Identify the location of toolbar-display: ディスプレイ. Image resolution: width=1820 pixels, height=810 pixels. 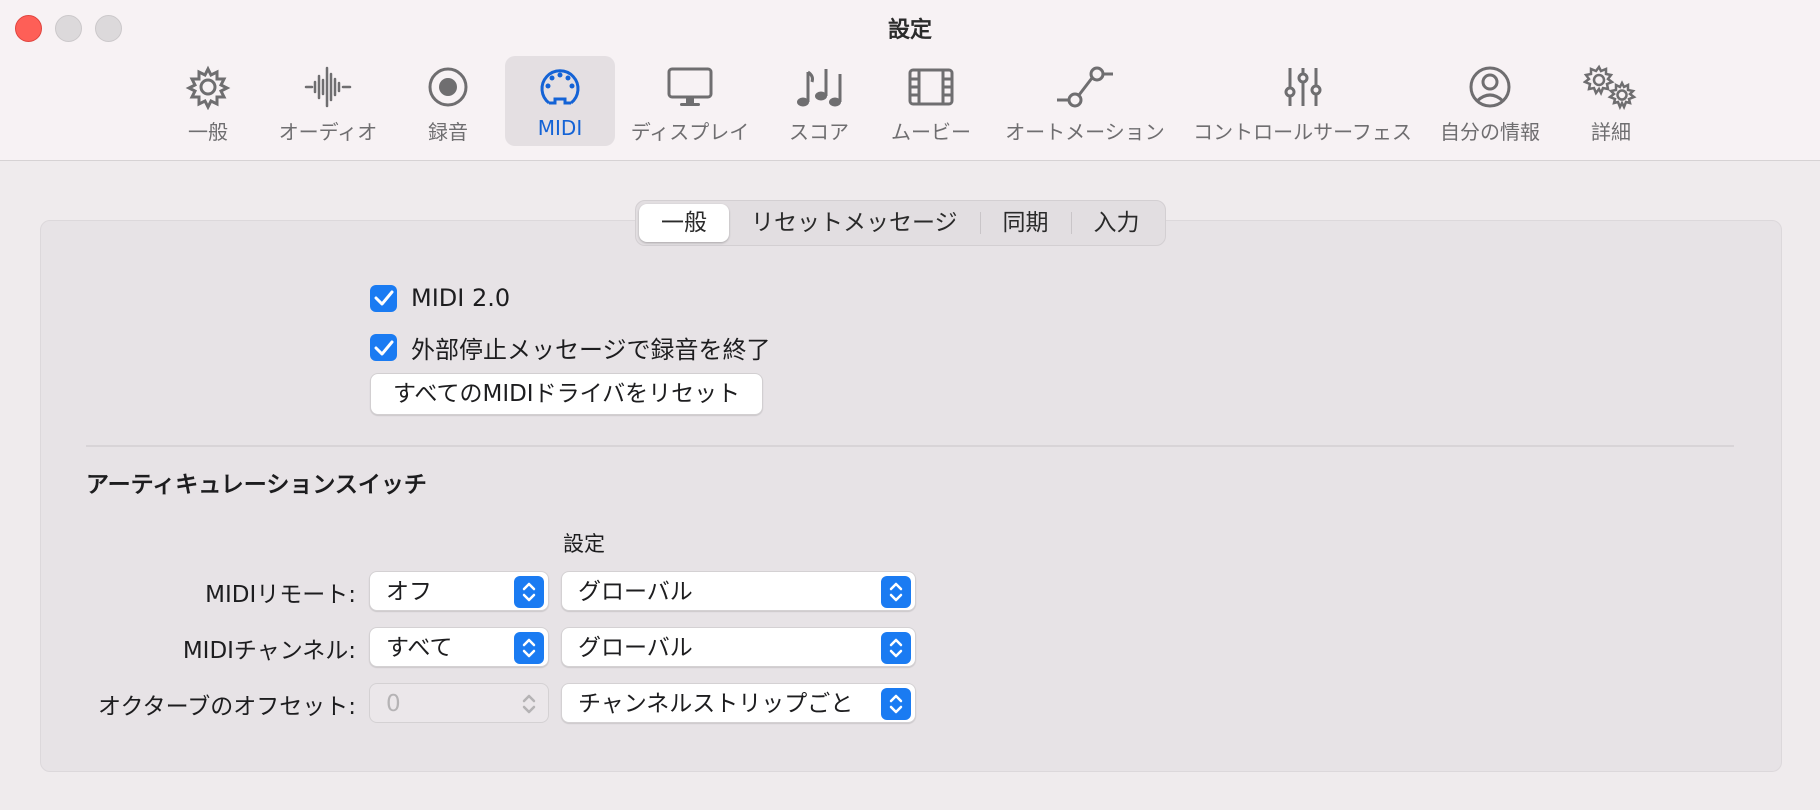
(690, 101).